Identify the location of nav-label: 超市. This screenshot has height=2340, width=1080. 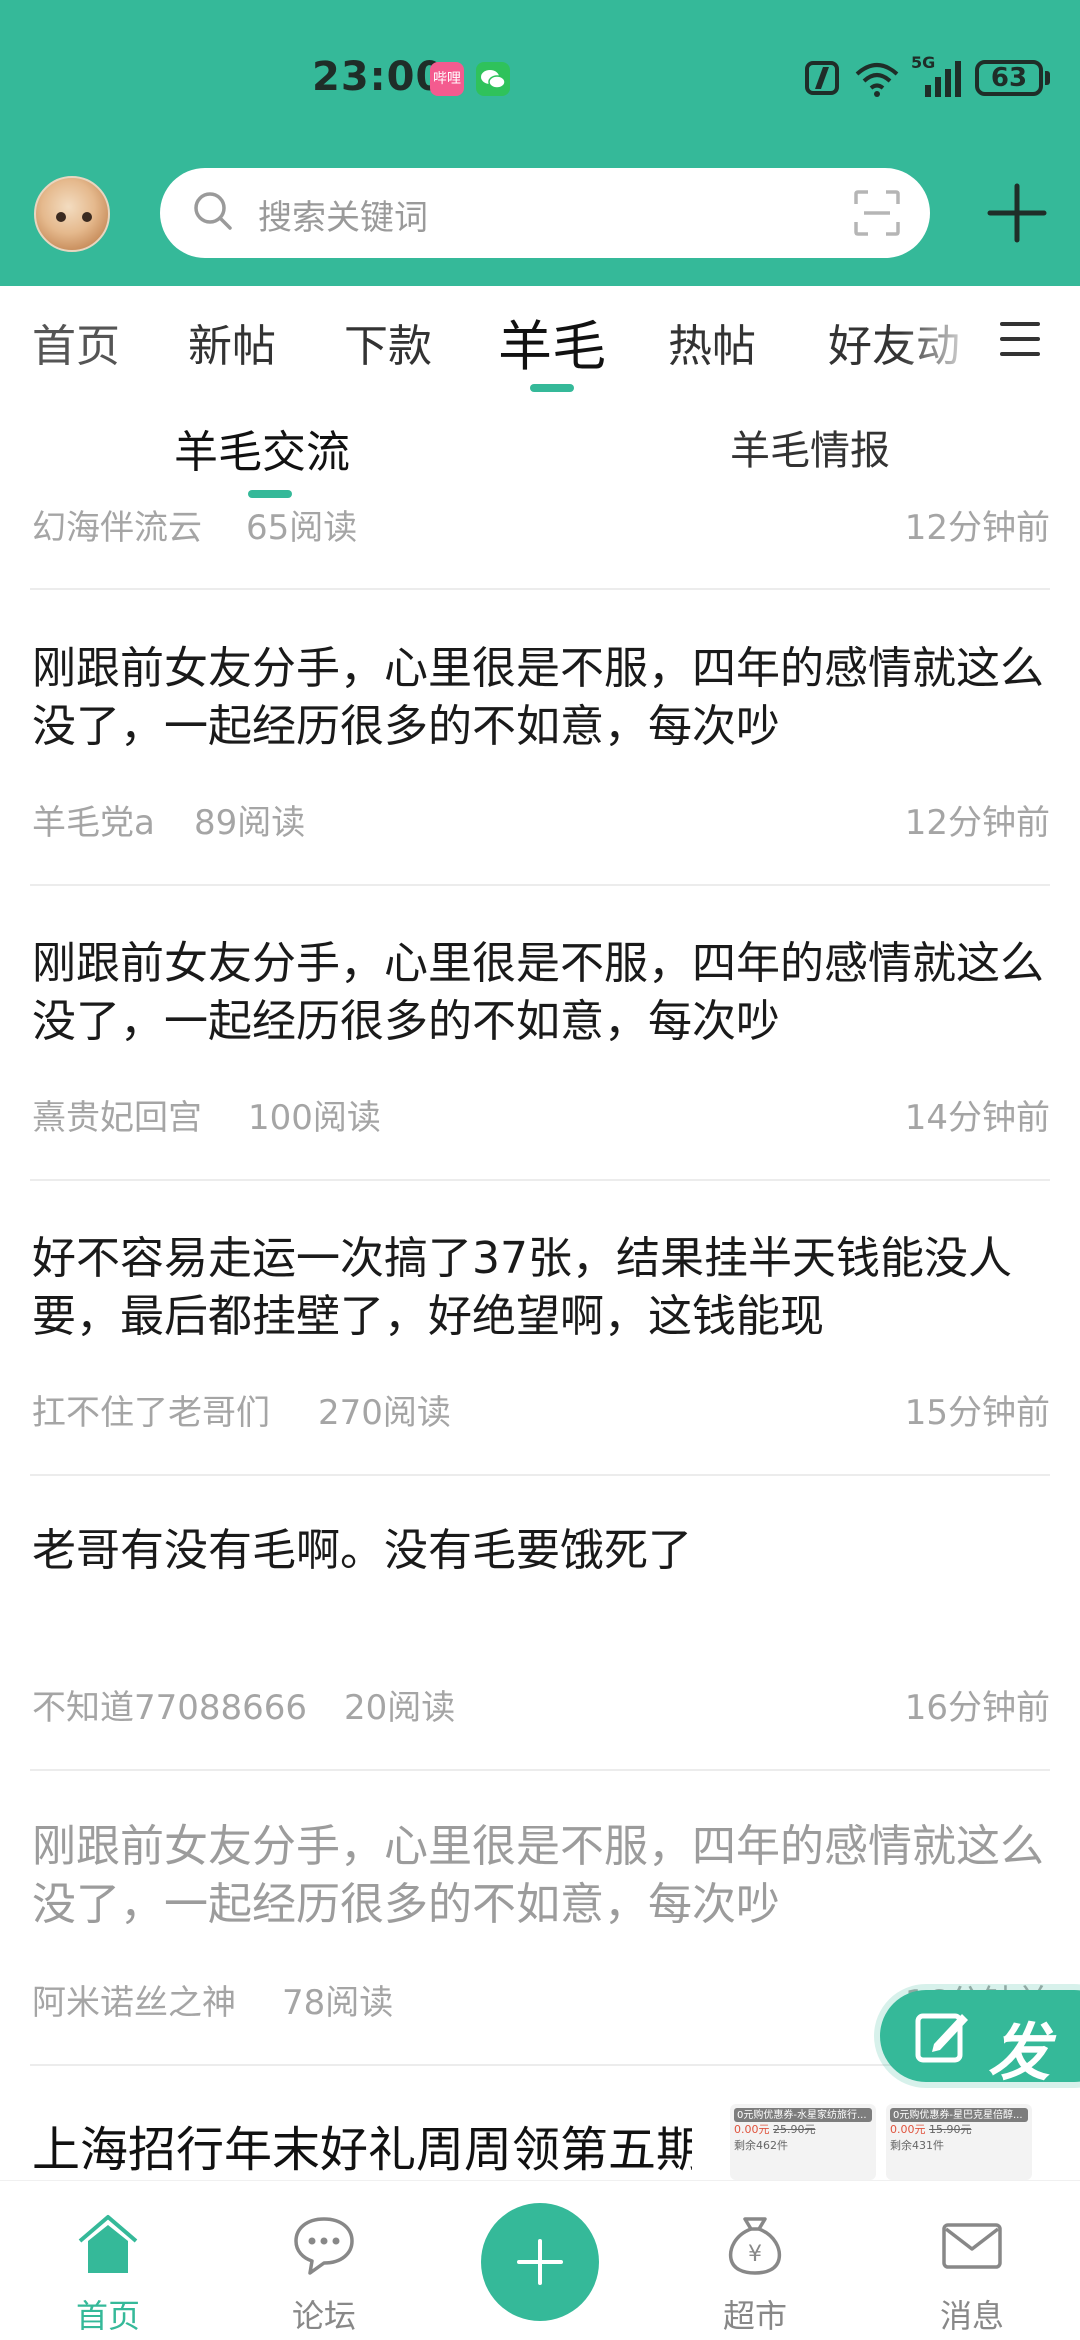
(754, 2316).